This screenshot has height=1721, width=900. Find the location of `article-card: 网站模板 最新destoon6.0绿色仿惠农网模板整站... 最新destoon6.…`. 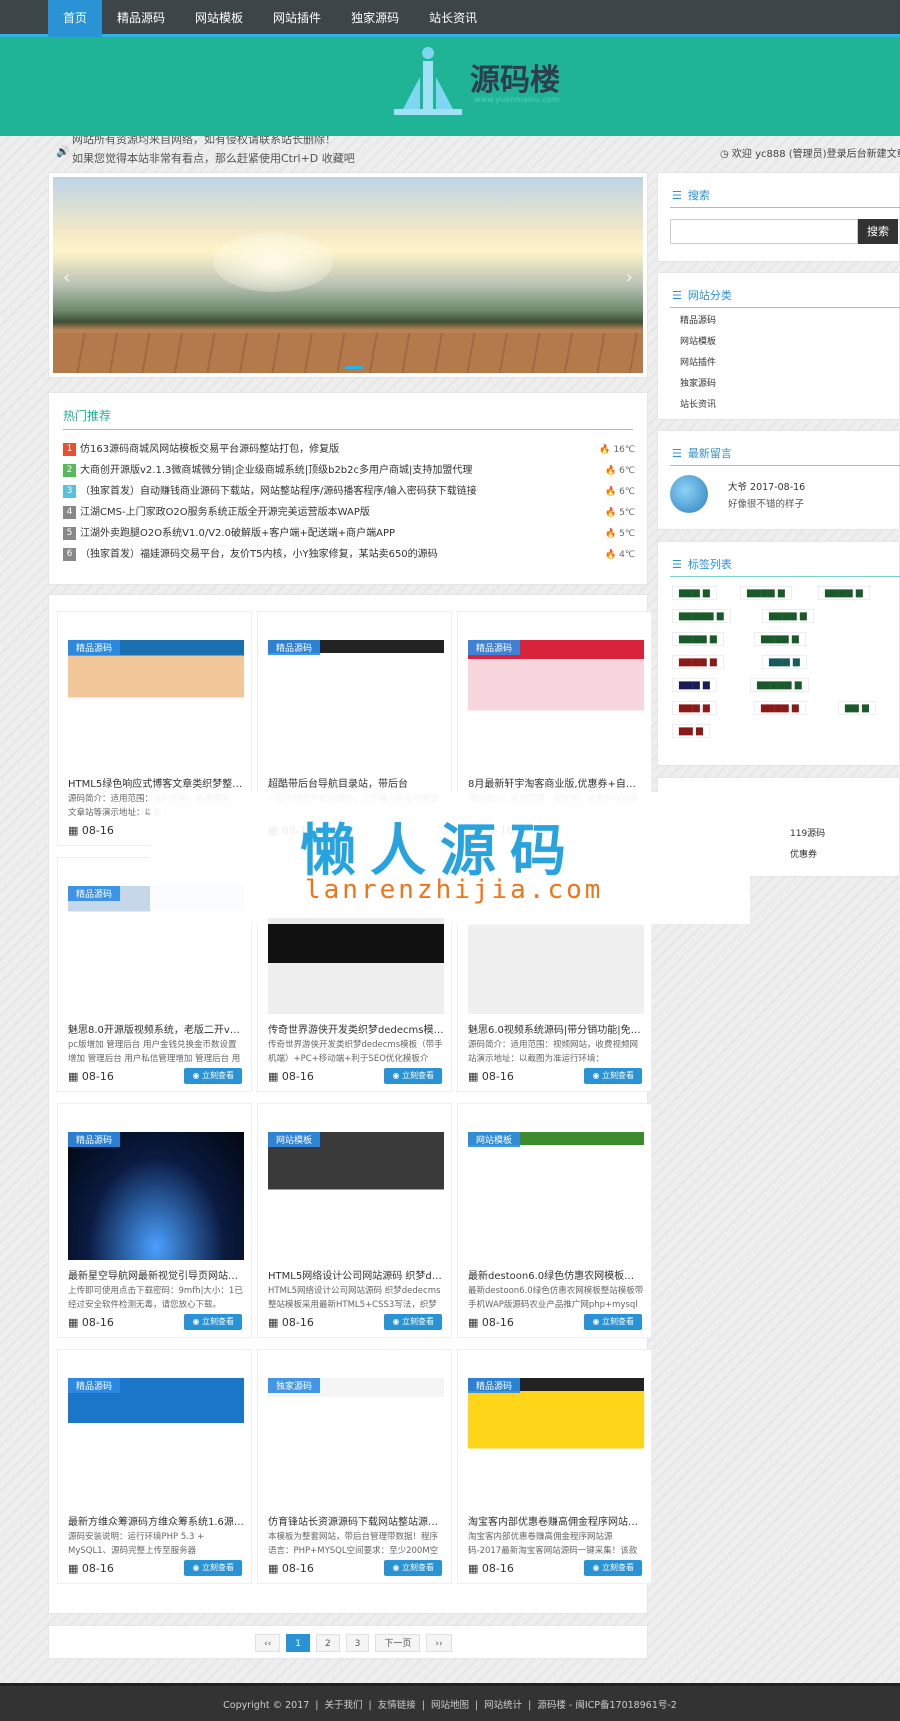

article-card: 网站模板 最新destoon6.0绿色仿惠农网模板整站... 最新destoon6.… is located at coordinates (554, 1220).